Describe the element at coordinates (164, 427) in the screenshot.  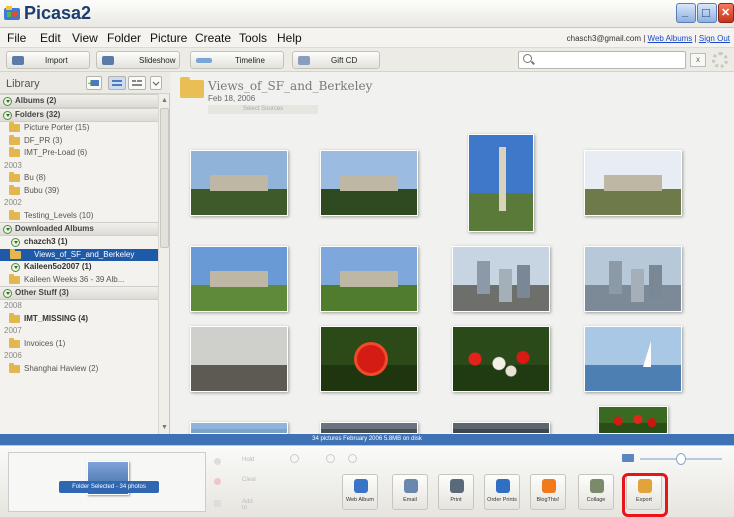
I see `scroll-down-icon: ▼` at that location.